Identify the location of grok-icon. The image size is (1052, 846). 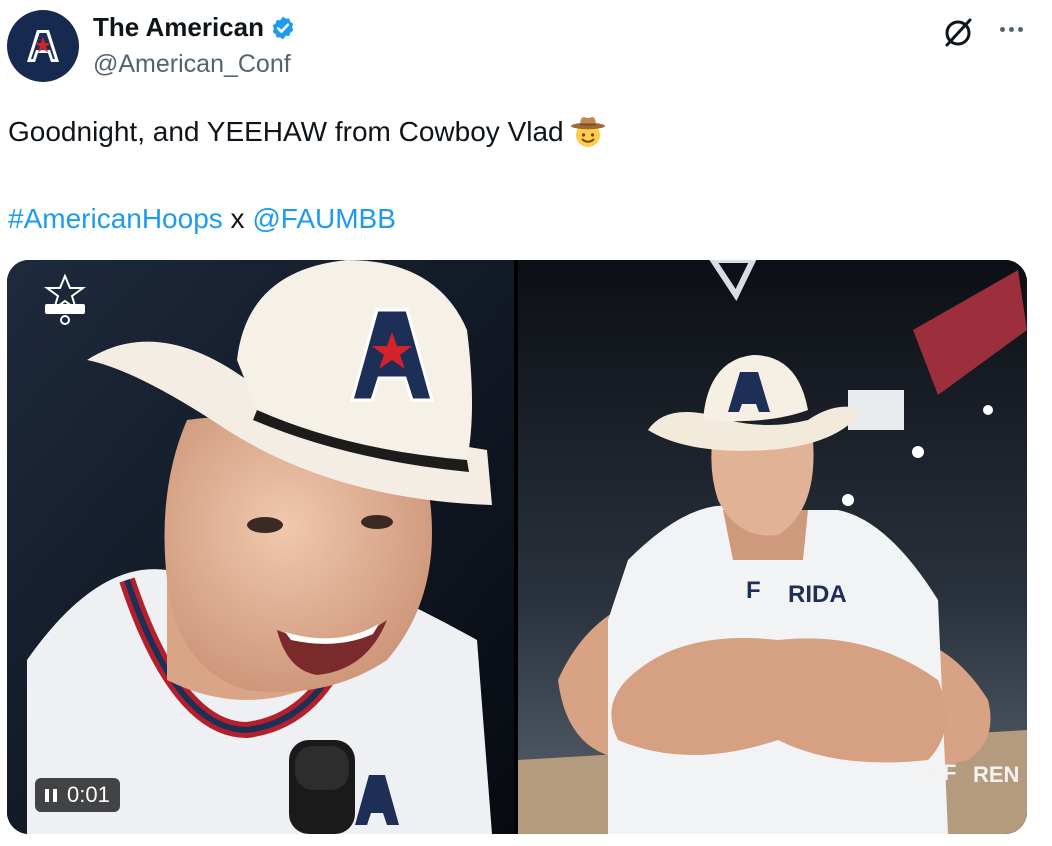
(958, 32).